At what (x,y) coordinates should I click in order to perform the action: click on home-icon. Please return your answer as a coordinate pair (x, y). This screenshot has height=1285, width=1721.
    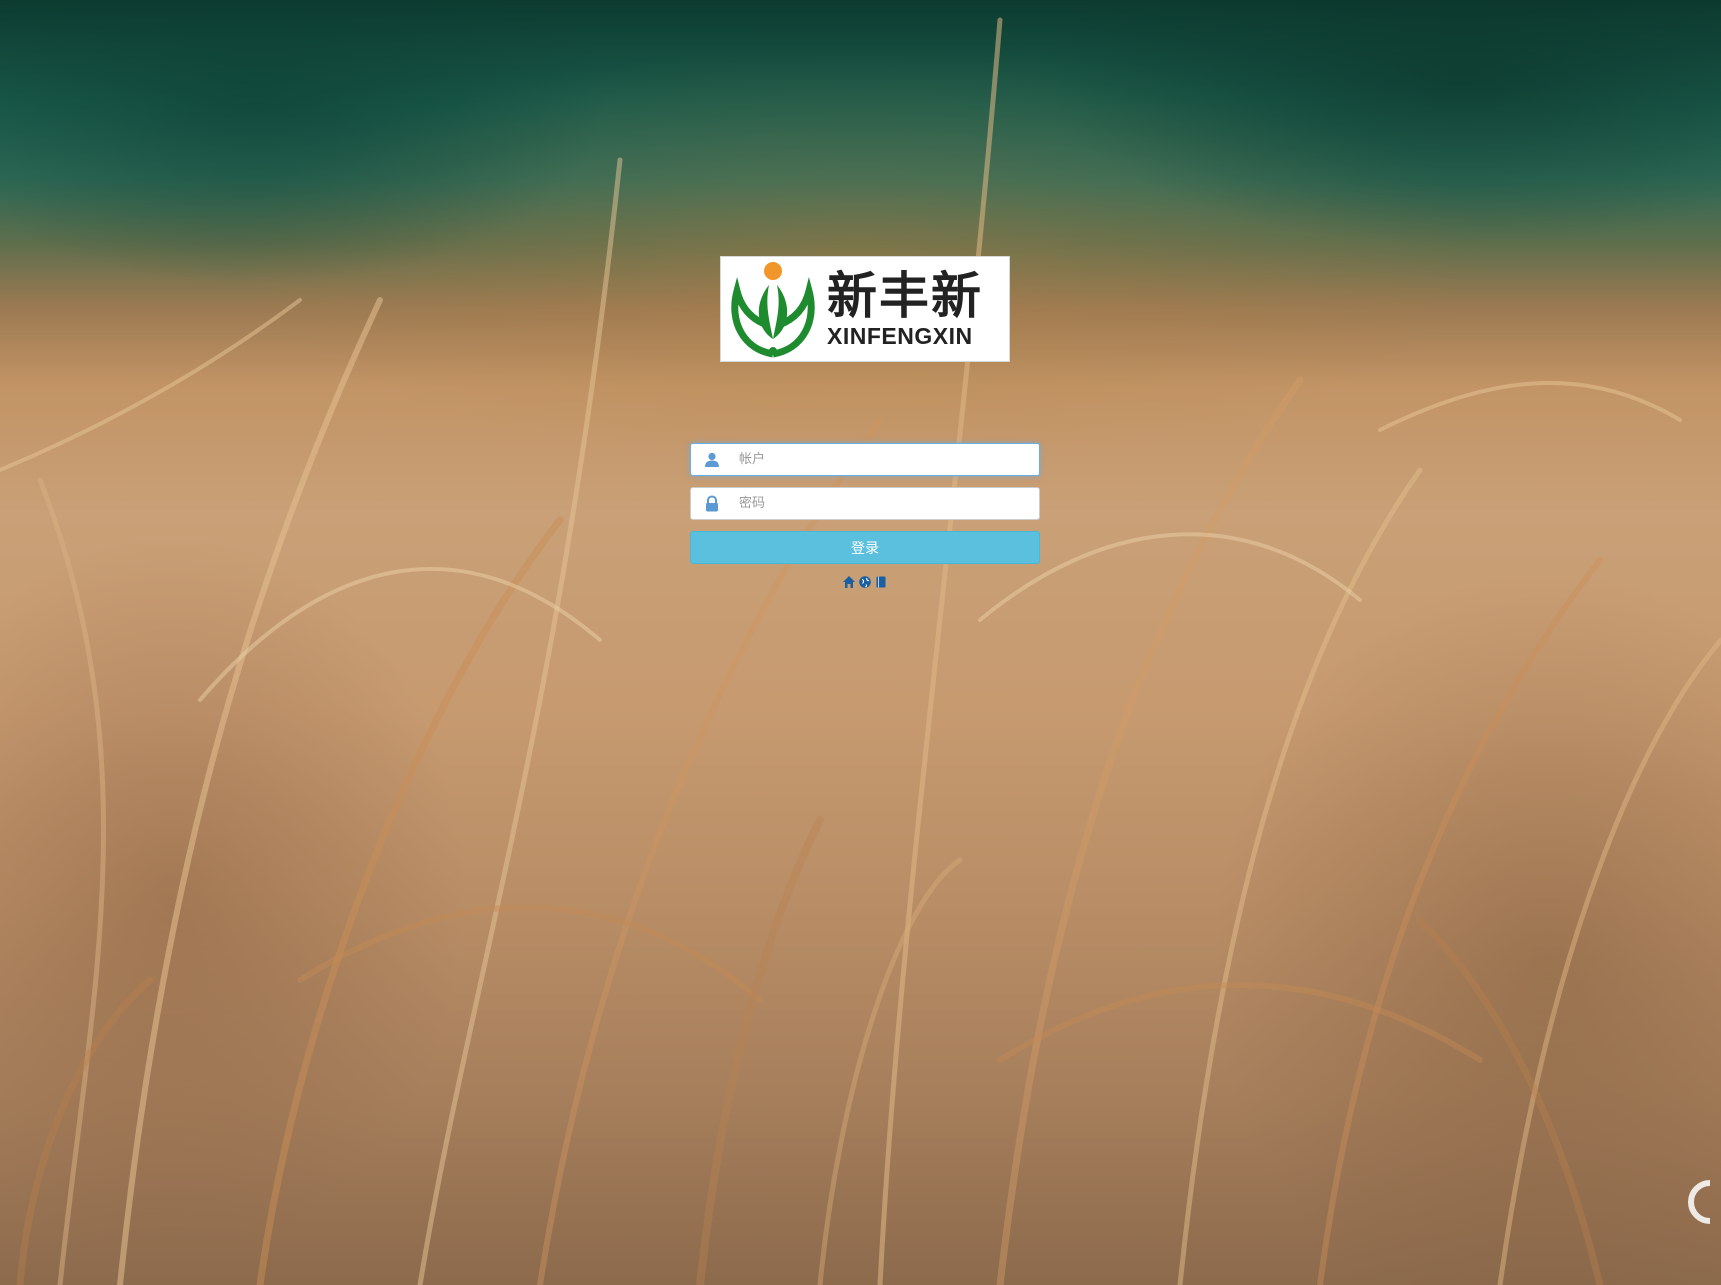
    Looking at the image, I should click on (849, 581).